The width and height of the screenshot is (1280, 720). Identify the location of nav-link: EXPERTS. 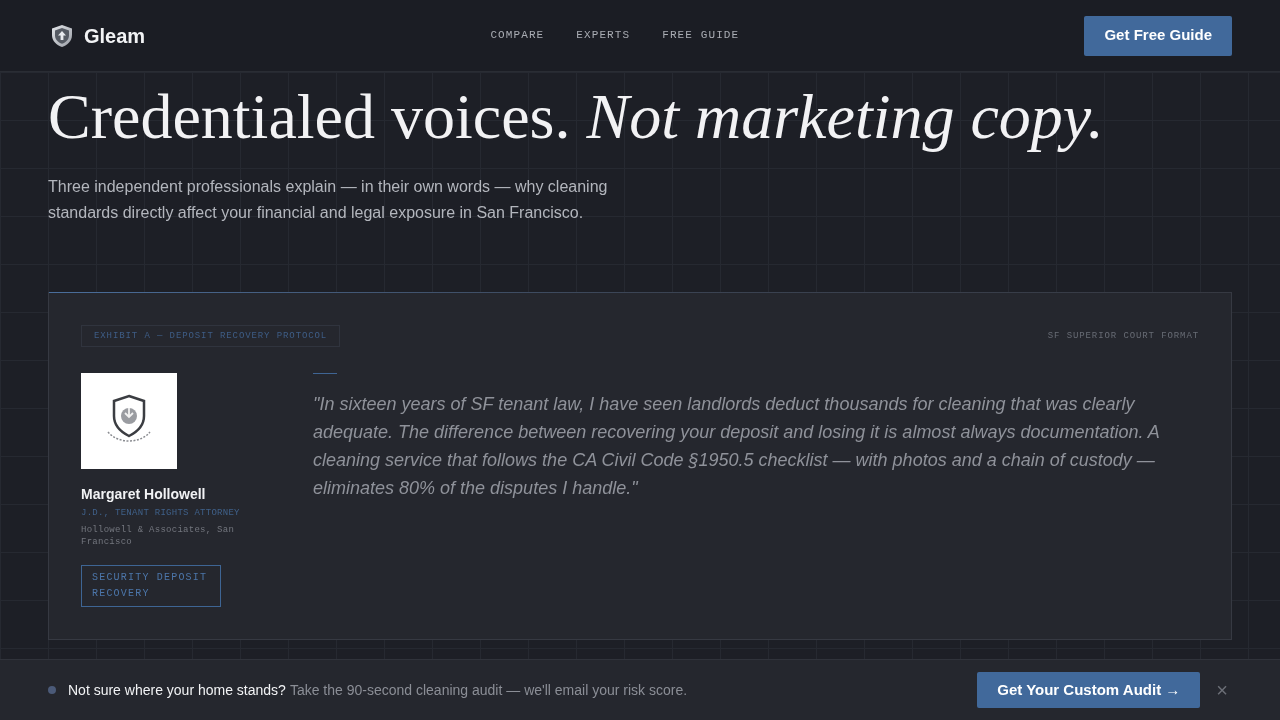
(603, 35).